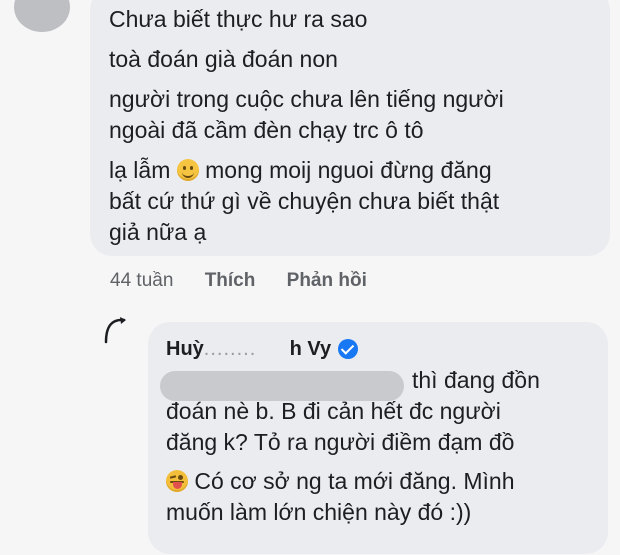  Describe the element at coordinates (185, 349) in the screenshot. I see `author-name-start: Huỳ` at that location.